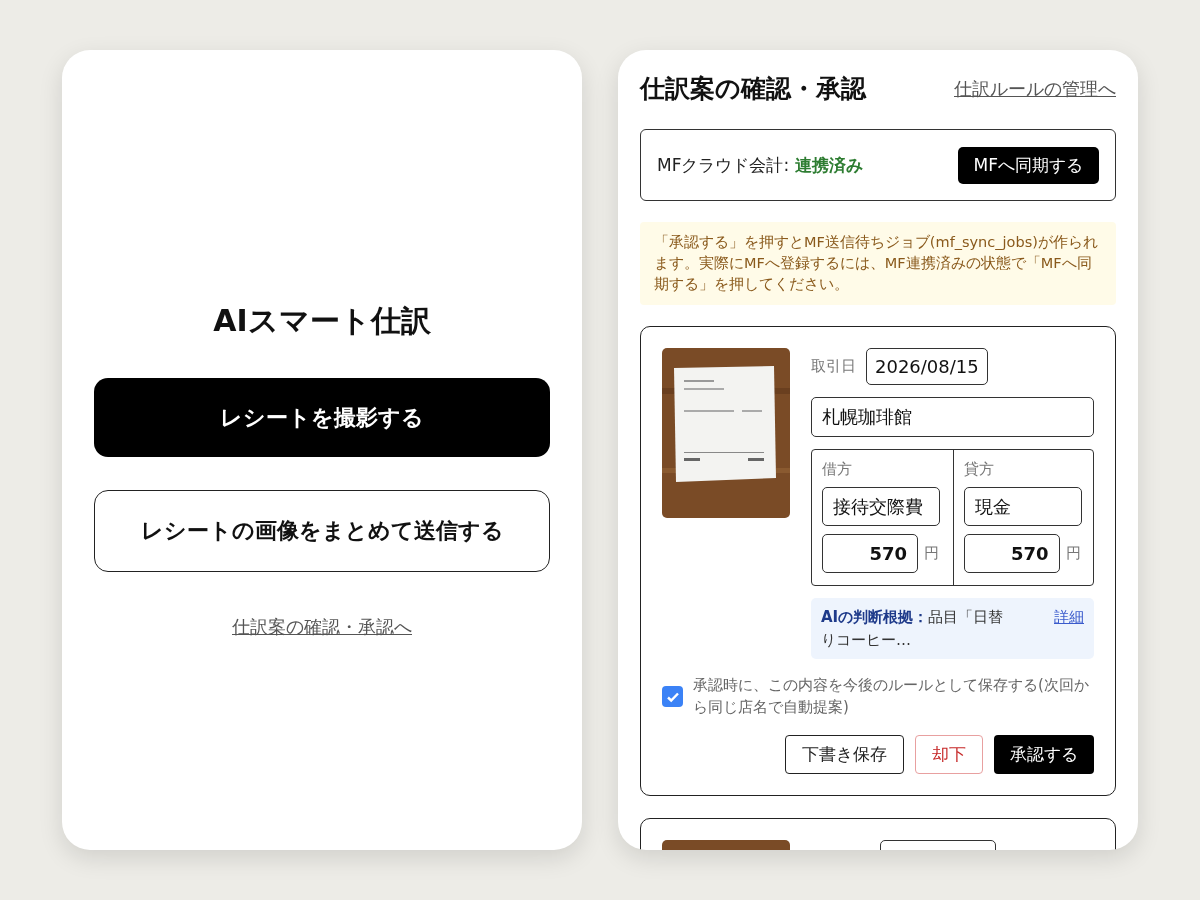  What do you see at coordinates (1069, 629) in the screenshot?
I see `details-link: 詳細` at bounding box center [1069, 629].